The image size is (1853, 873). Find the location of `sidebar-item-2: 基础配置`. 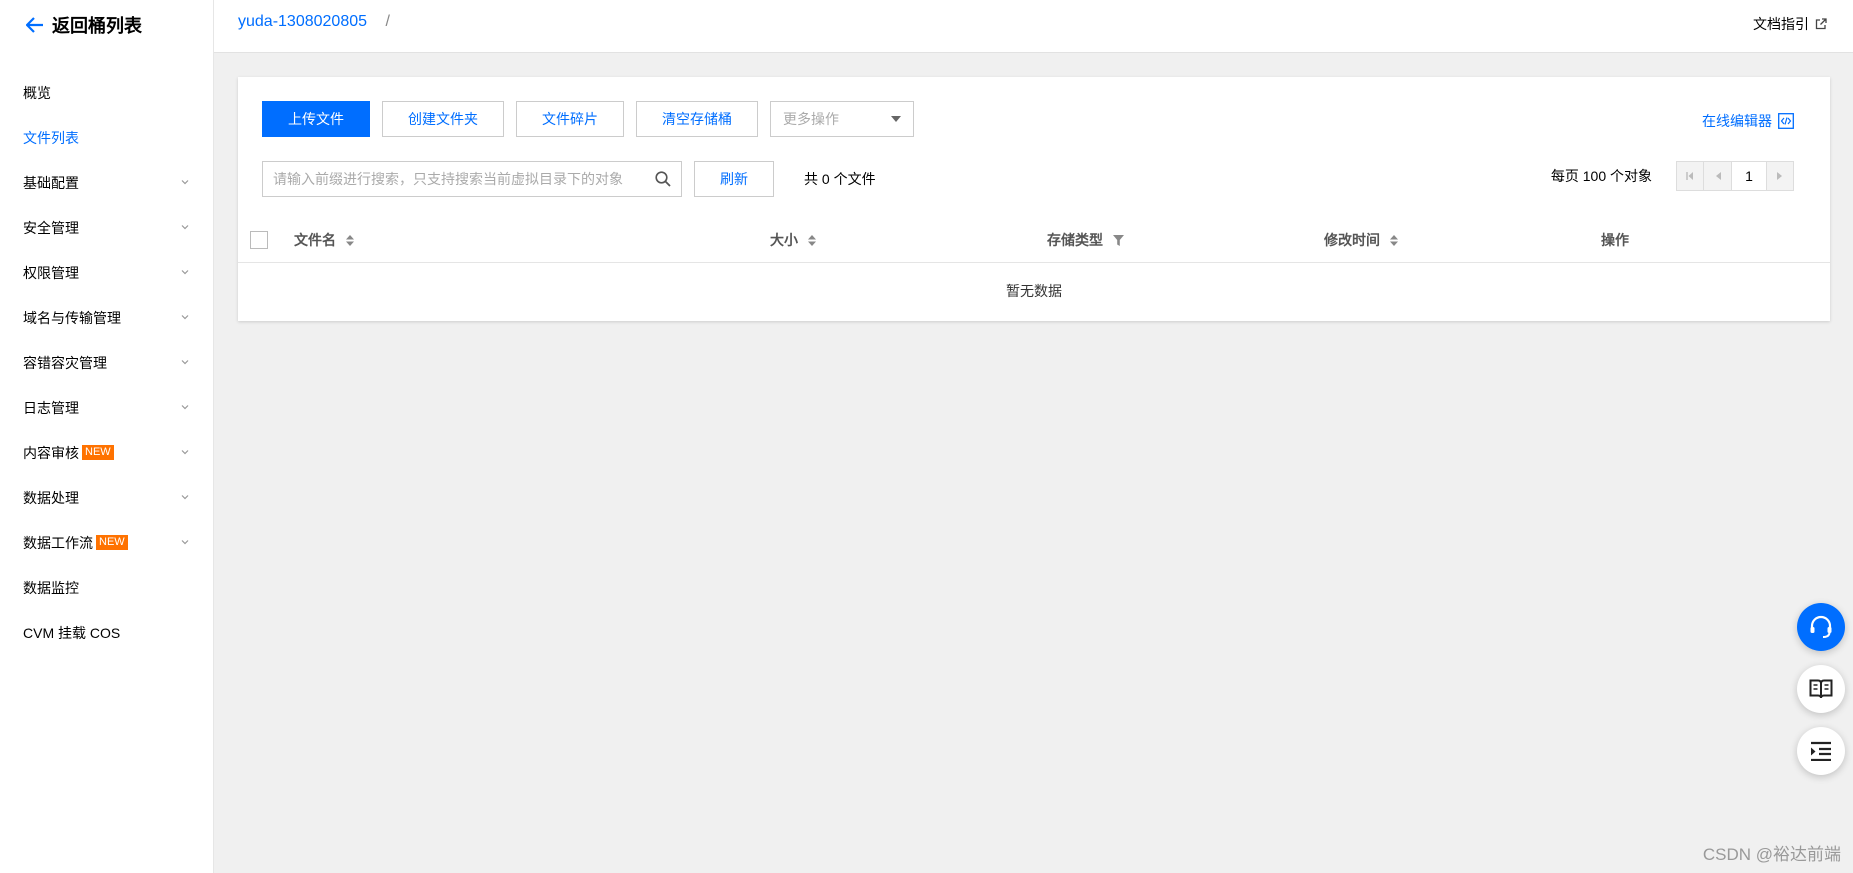

sidebar-item-2: 基础配置 is located at coordinates (106, 182).